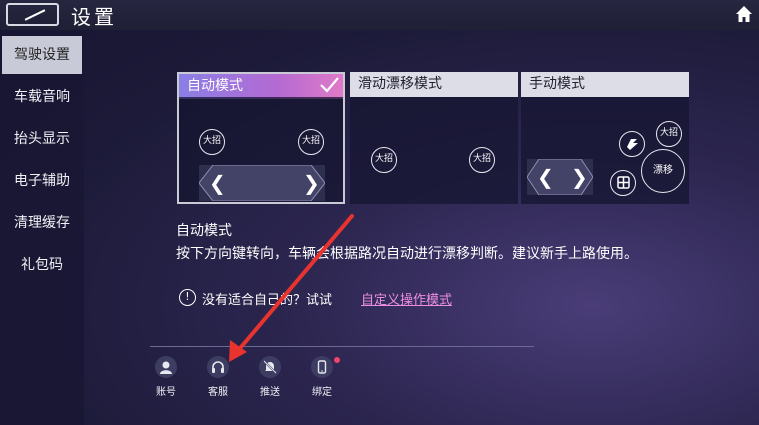 Image resolution: width=759 pixels, height=425 pixels. Describe the element at coordinates (434, 150) in the screenshot. I see `mode-preview: 大招 大招` at that location.